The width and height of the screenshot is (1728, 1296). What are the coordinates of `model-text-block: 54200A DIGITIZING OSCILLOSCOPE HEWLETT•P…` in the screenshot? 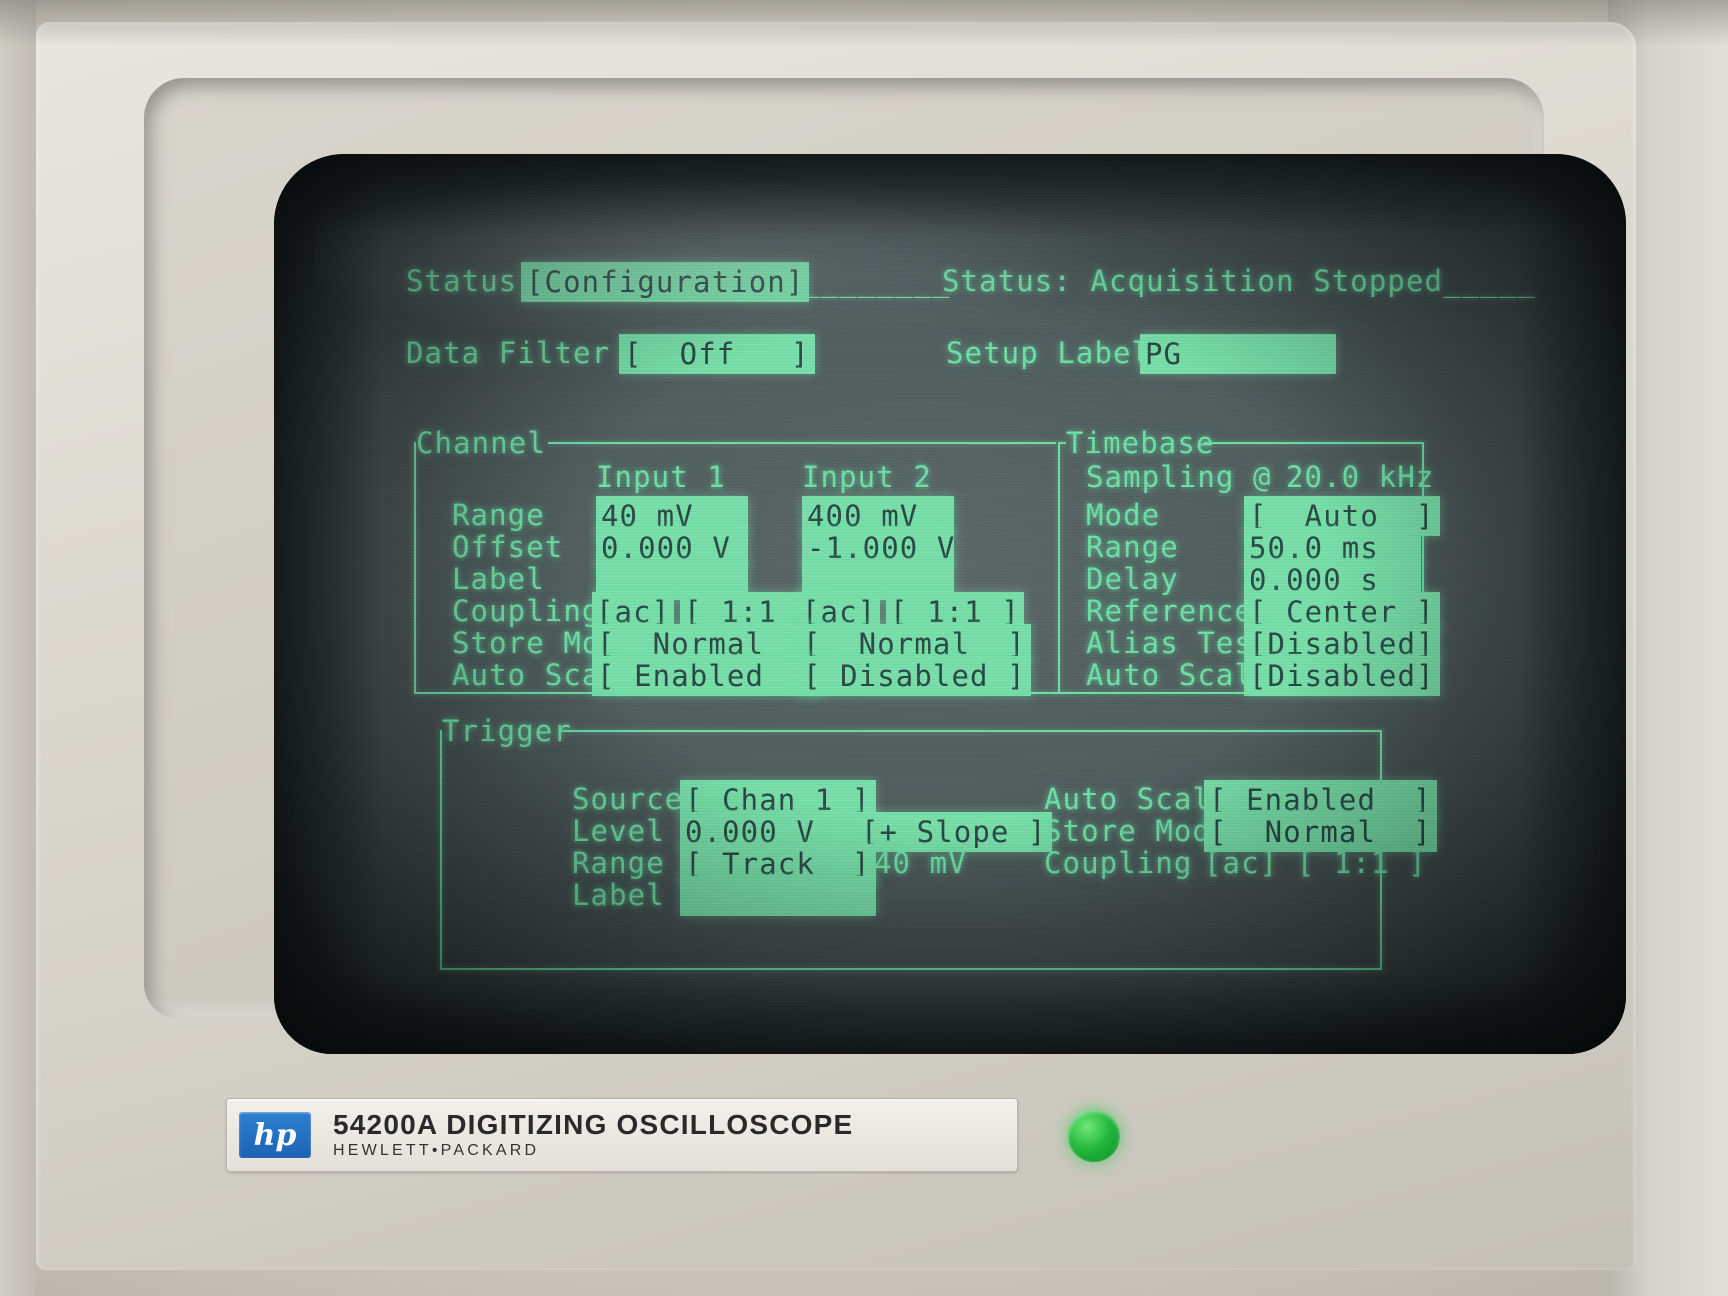 It's located at (593, 1135).